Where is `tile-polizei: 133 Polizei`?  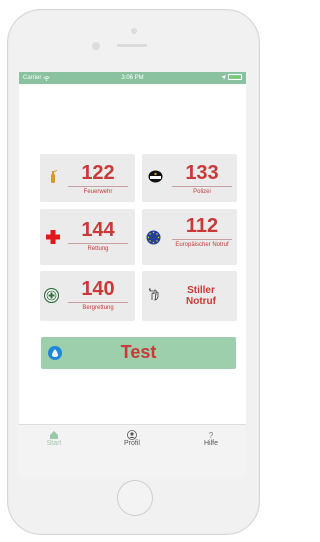
tile-polizei: 133 Polizei is located at coordinates (189, 178).